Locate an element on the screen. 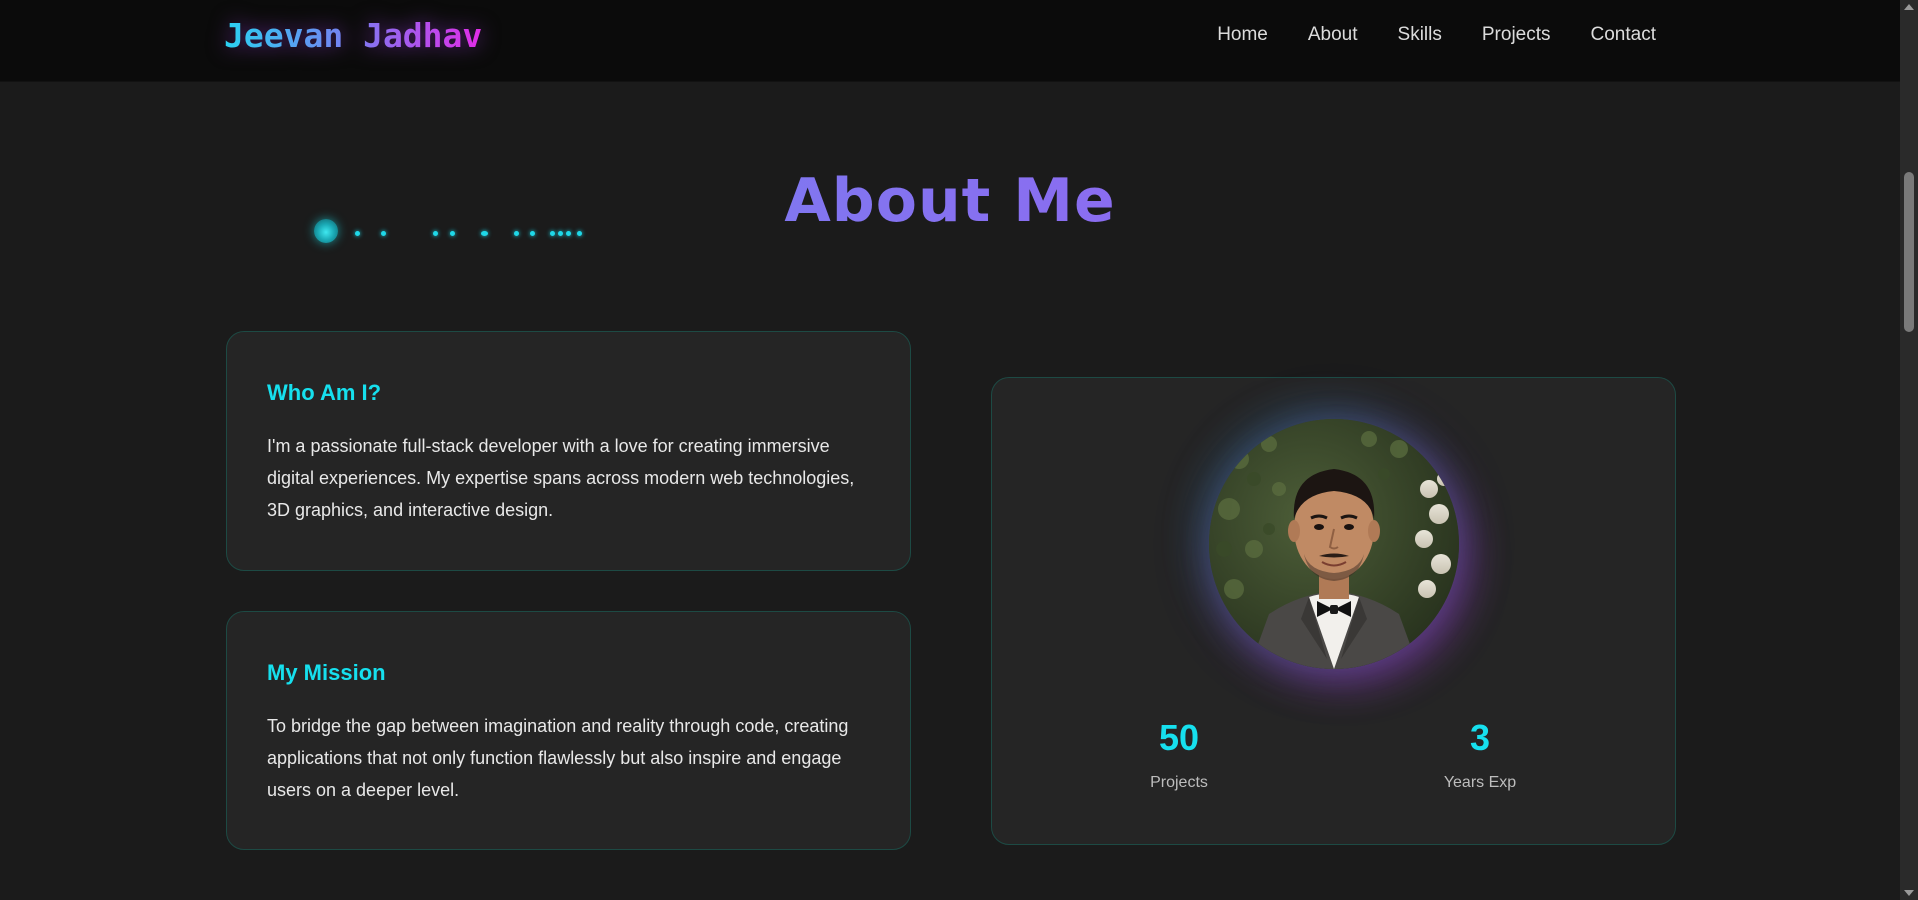 The image size is (1918, 900). stat-years-label: Years Exp is located at coordinates (1480, 782).